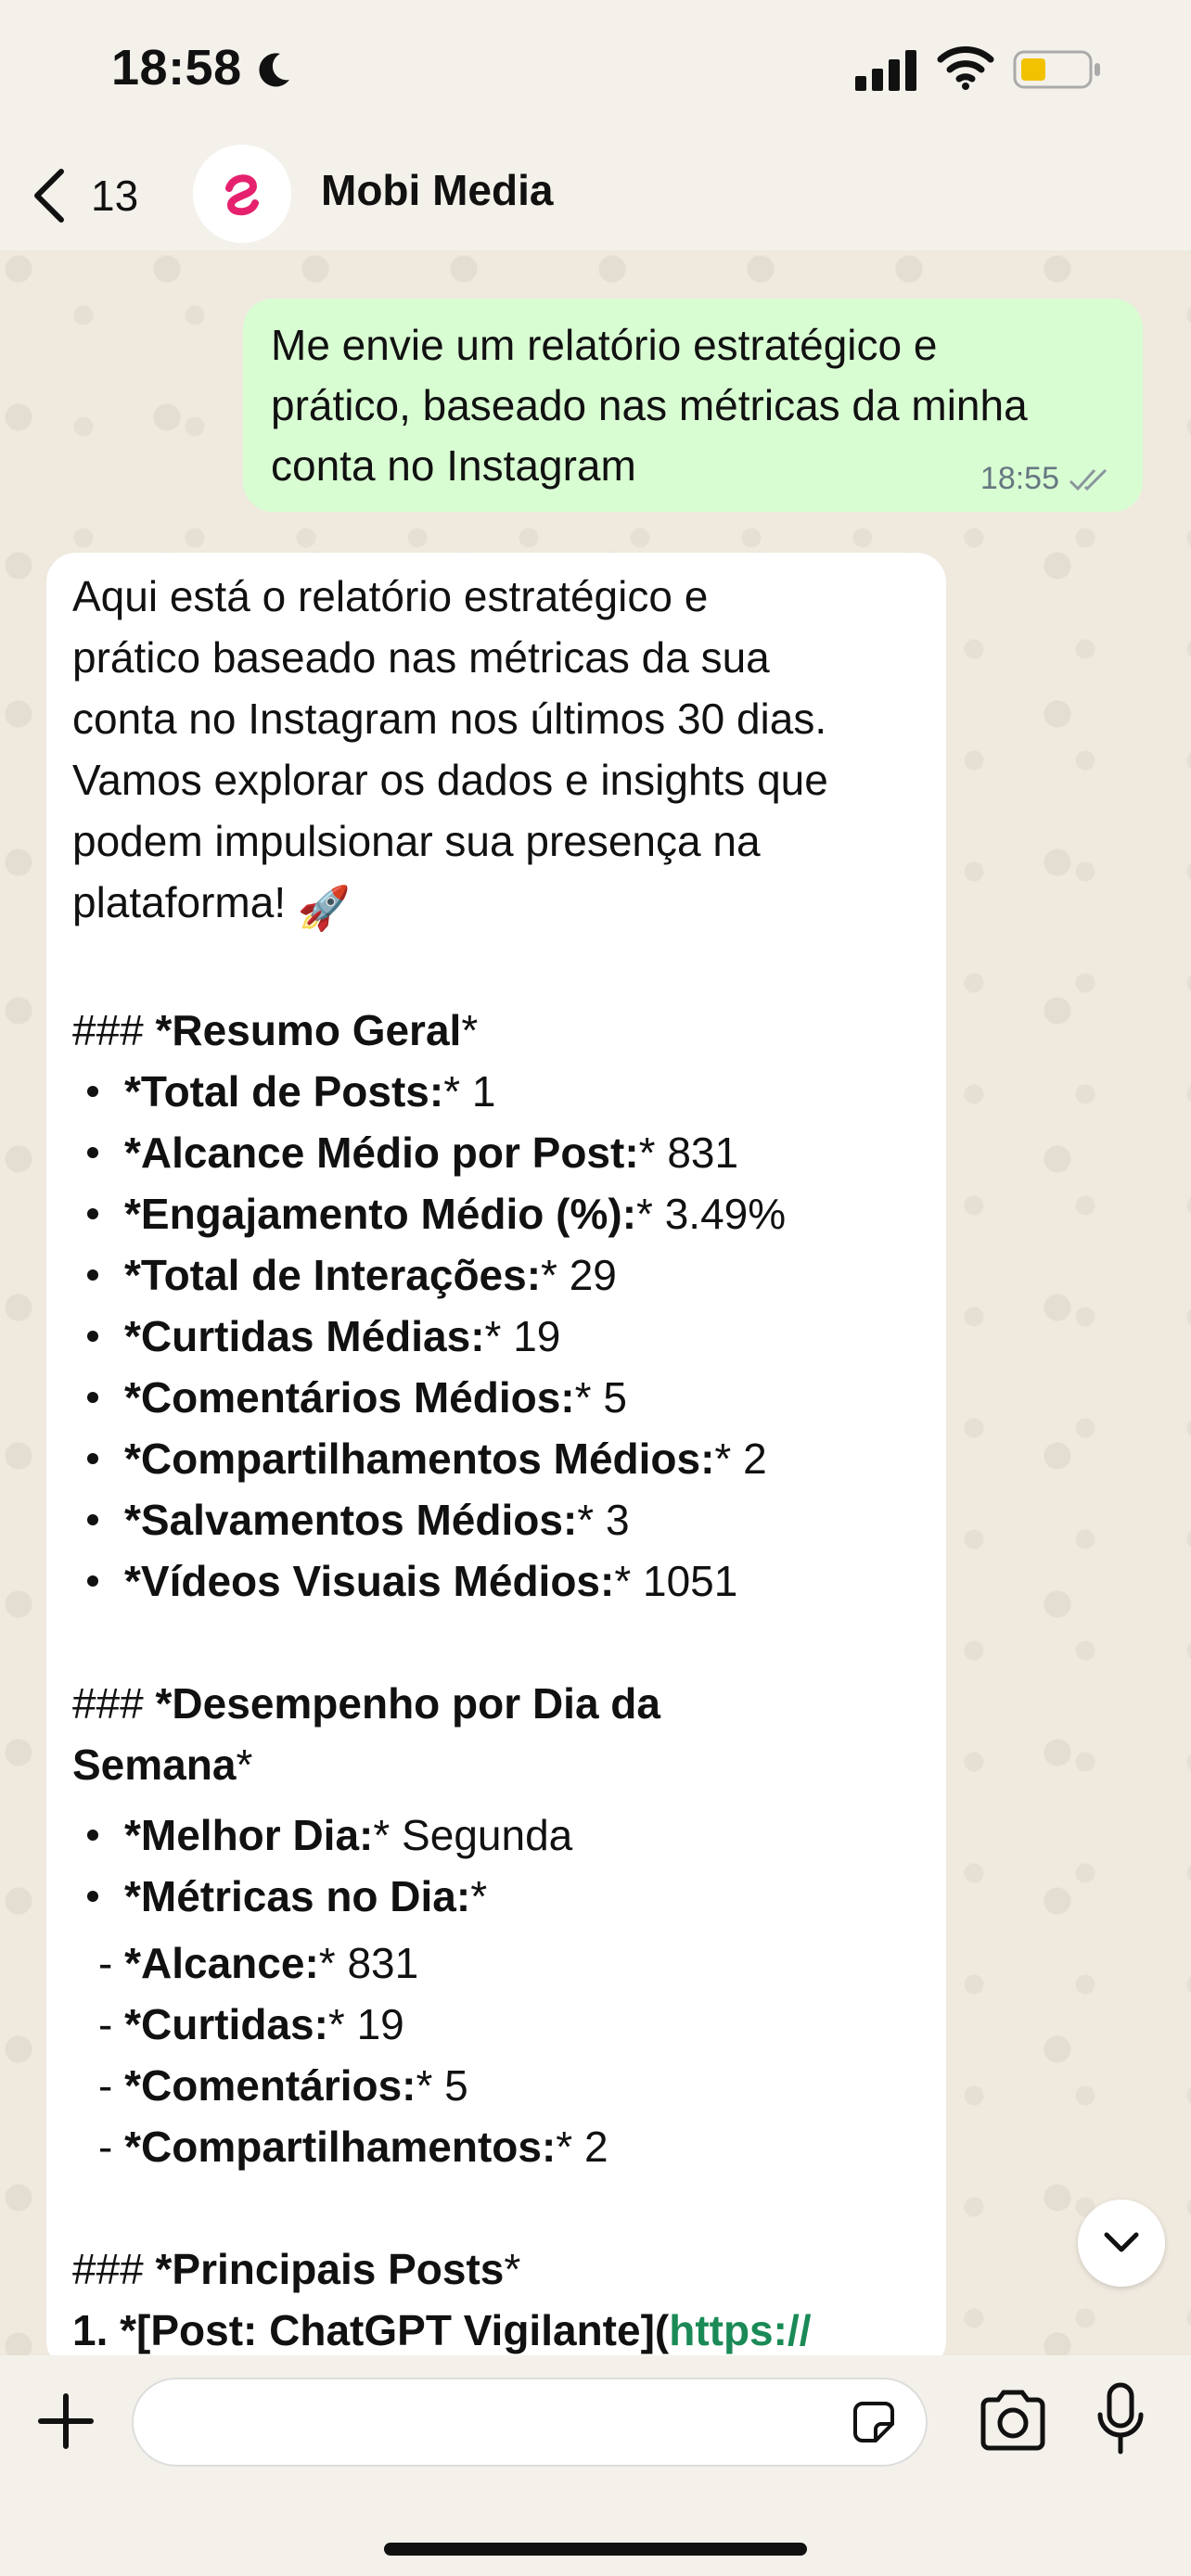 The width and height of the screenshot is (1191, 2576). What do you see at coordinates (340, 2147) in the screenshot?
I see `item-label: *Compartilhamentos:` at bounding box center [340, 2147].